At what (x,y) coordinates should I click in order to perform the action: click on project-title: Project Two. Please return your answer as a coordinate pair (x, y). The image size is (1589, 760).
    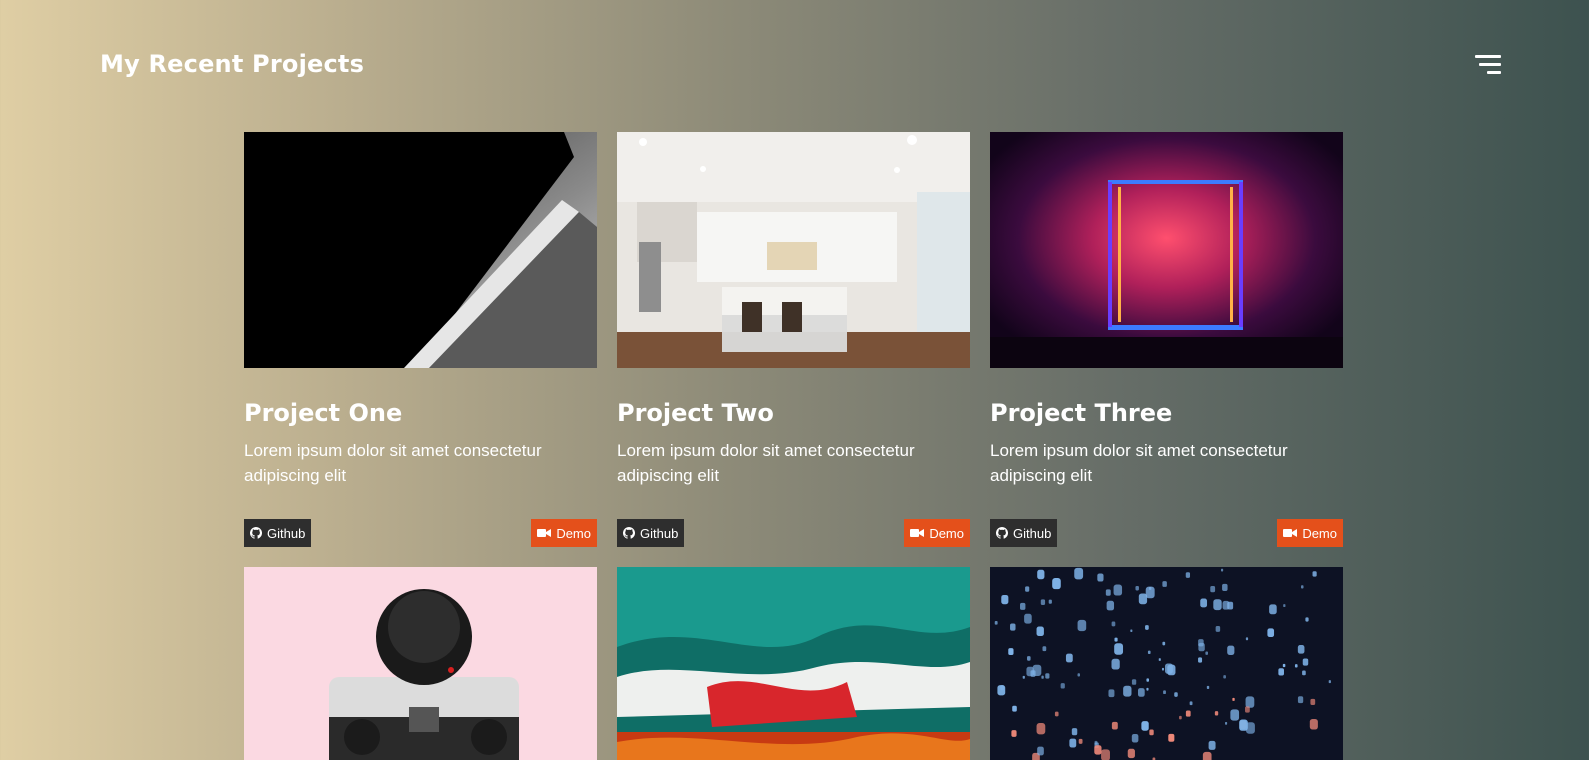
    Looking at the image, I should click on (695, 413).